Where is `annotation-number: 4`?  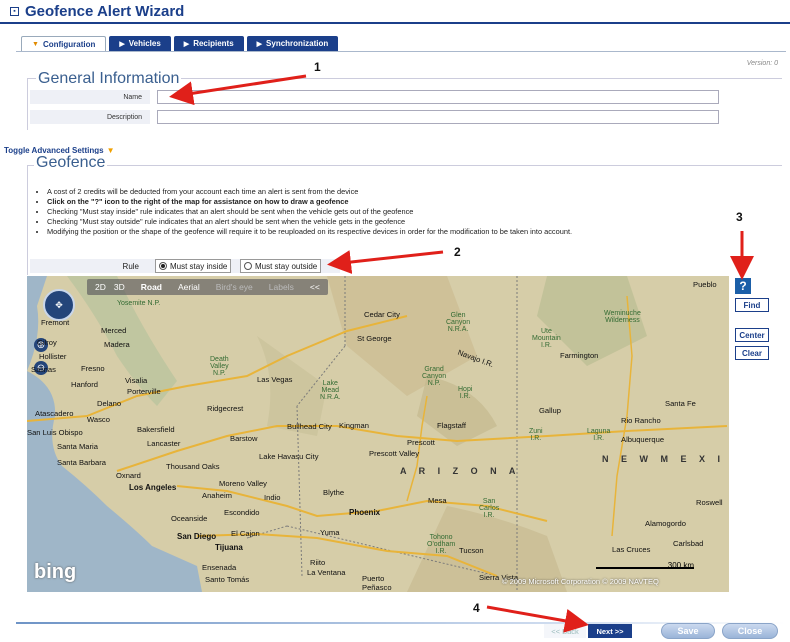
annotation-number: 4 is located at coordinates (476, 608).